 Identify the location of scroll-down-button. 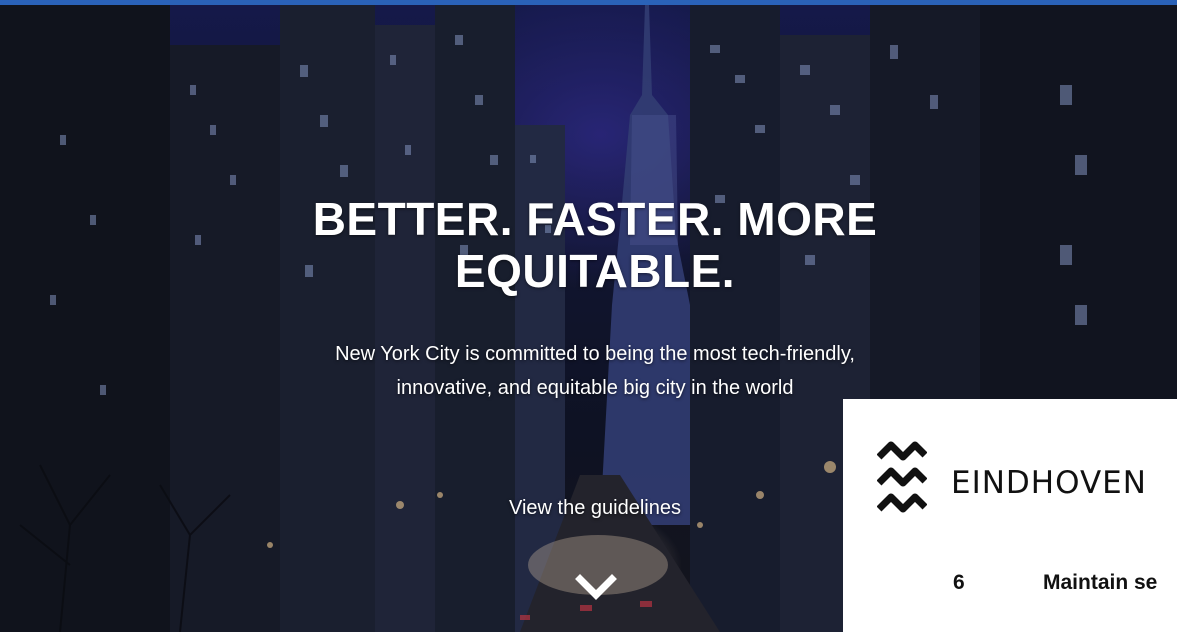
(596, 587).